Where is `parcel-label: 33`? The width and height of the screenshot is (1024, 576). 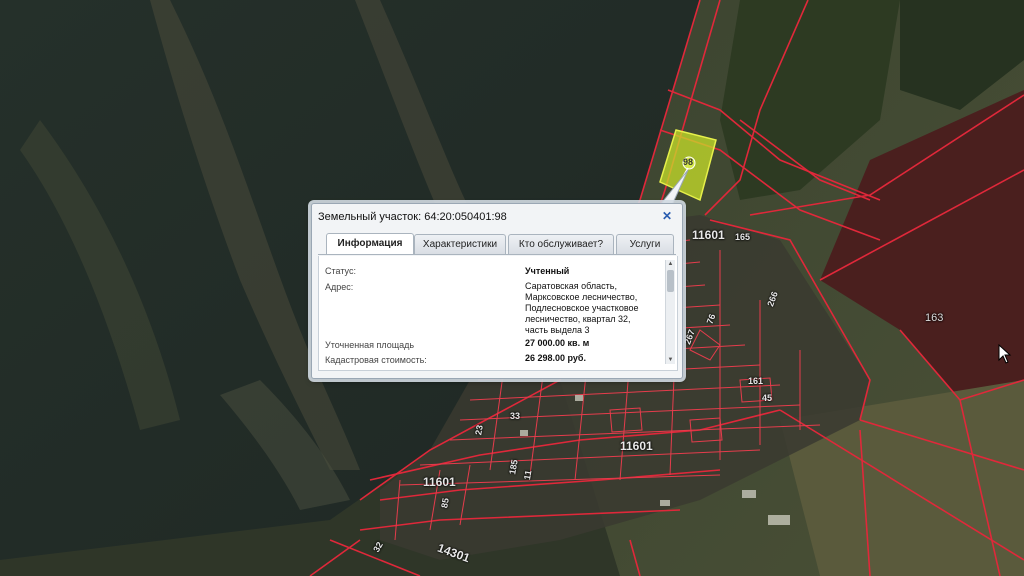
parcel-label: 33 is located at coordinates (515, 416).